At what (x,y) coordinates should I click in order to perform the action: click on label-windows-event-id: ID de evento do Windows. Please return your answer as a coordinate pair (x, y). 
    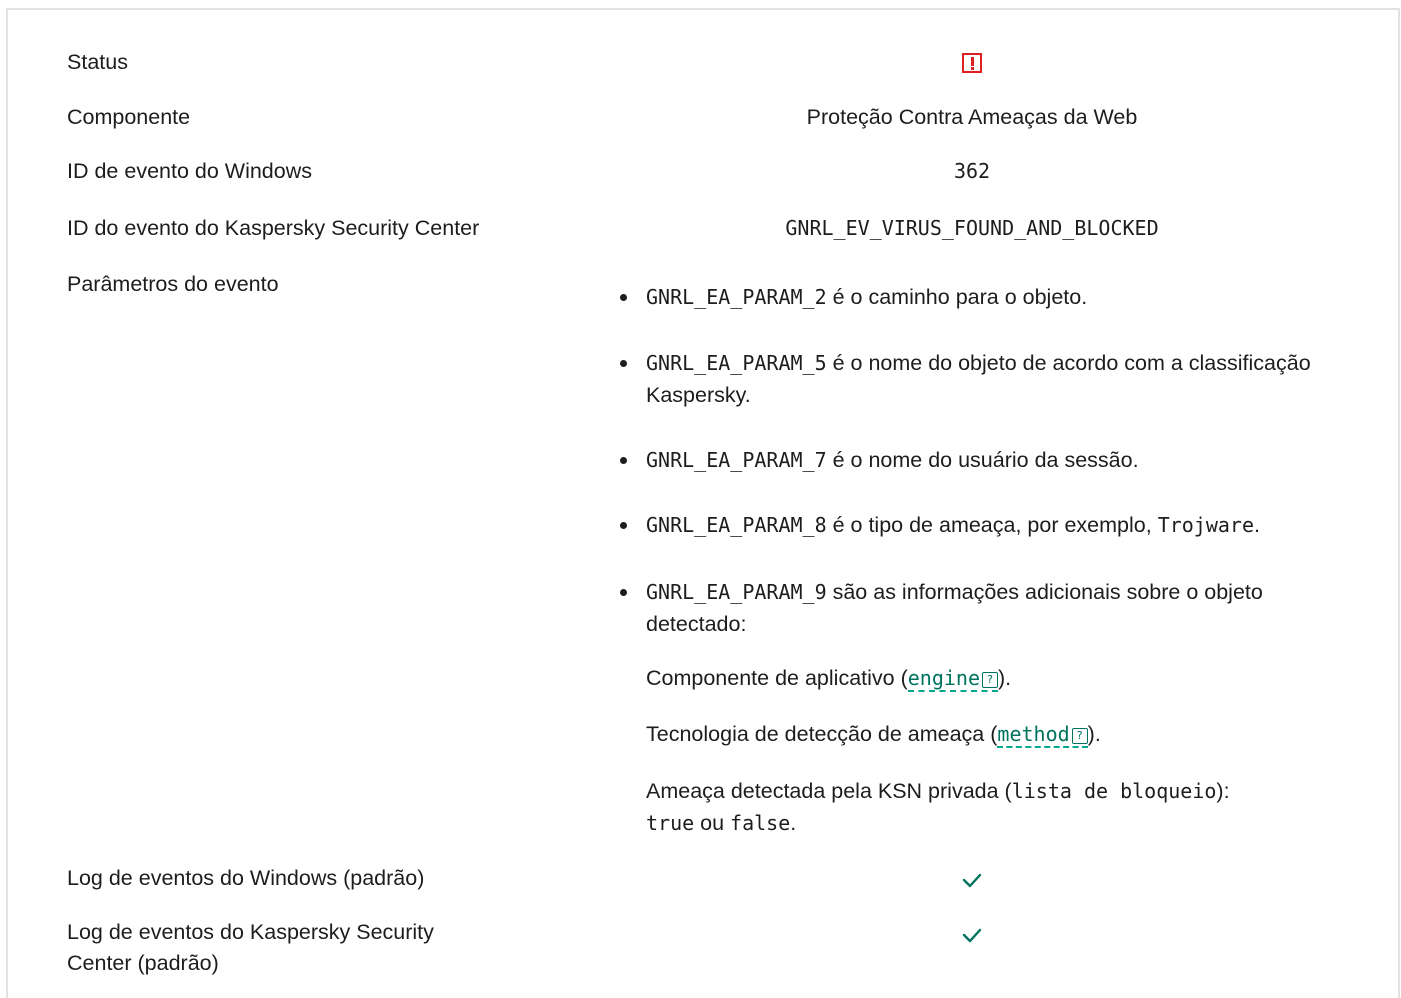
    Looking at the image, I should click on (189, 171).